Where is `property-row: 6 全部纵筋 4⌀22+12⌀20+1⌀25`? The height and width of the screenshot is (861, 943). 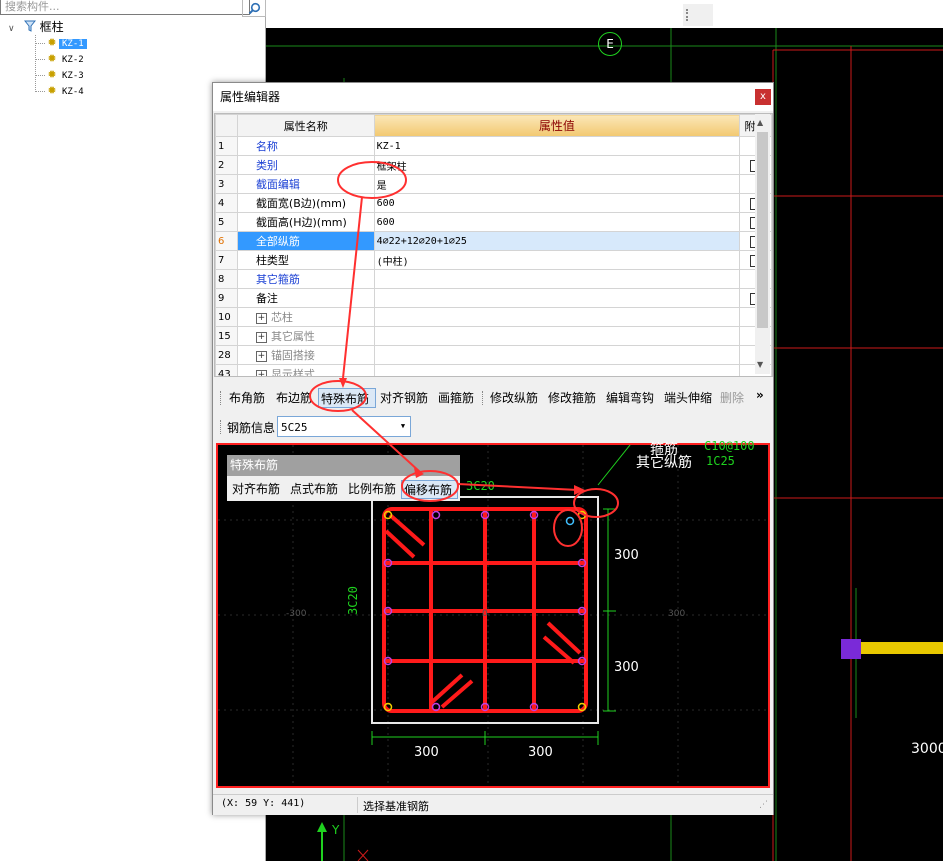 property-row: 6 全部纵筋 4⌀22+12⌀20+1⌀25 is located at coordinates (493, 241).